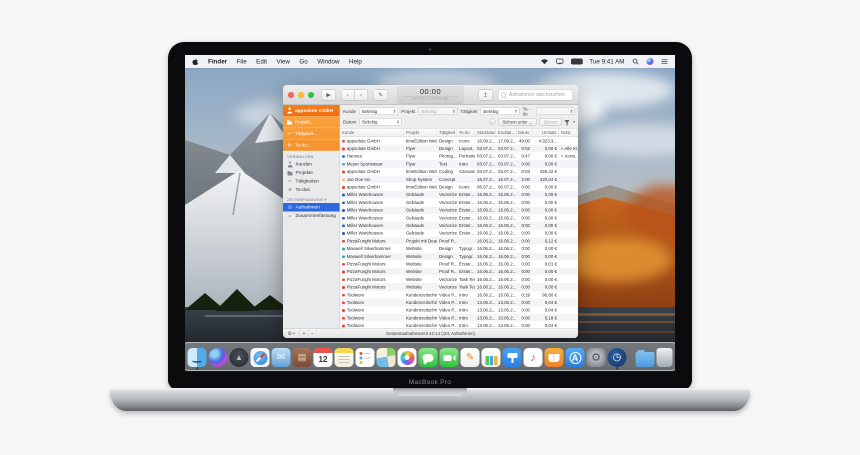 The height and width of the screenshot is (455, 860). Describe the element at coordinates (617, 357) in the screenshot. I see `dock-icon: ◷` at that location.